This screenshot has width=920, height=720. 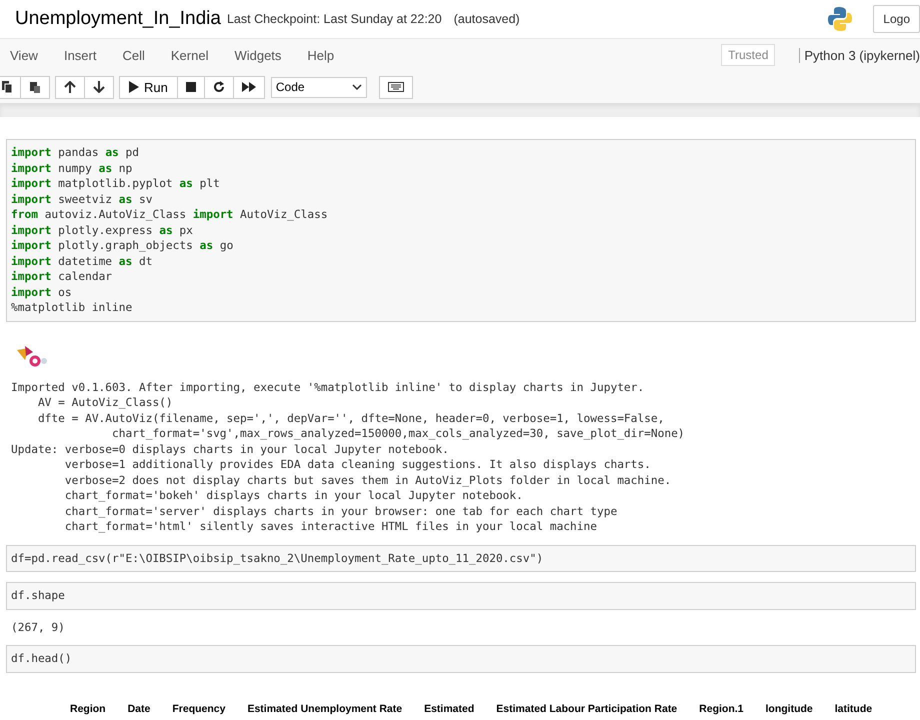 I want to click on cell-type-dropdown: Code, so click(x=318, y=87).